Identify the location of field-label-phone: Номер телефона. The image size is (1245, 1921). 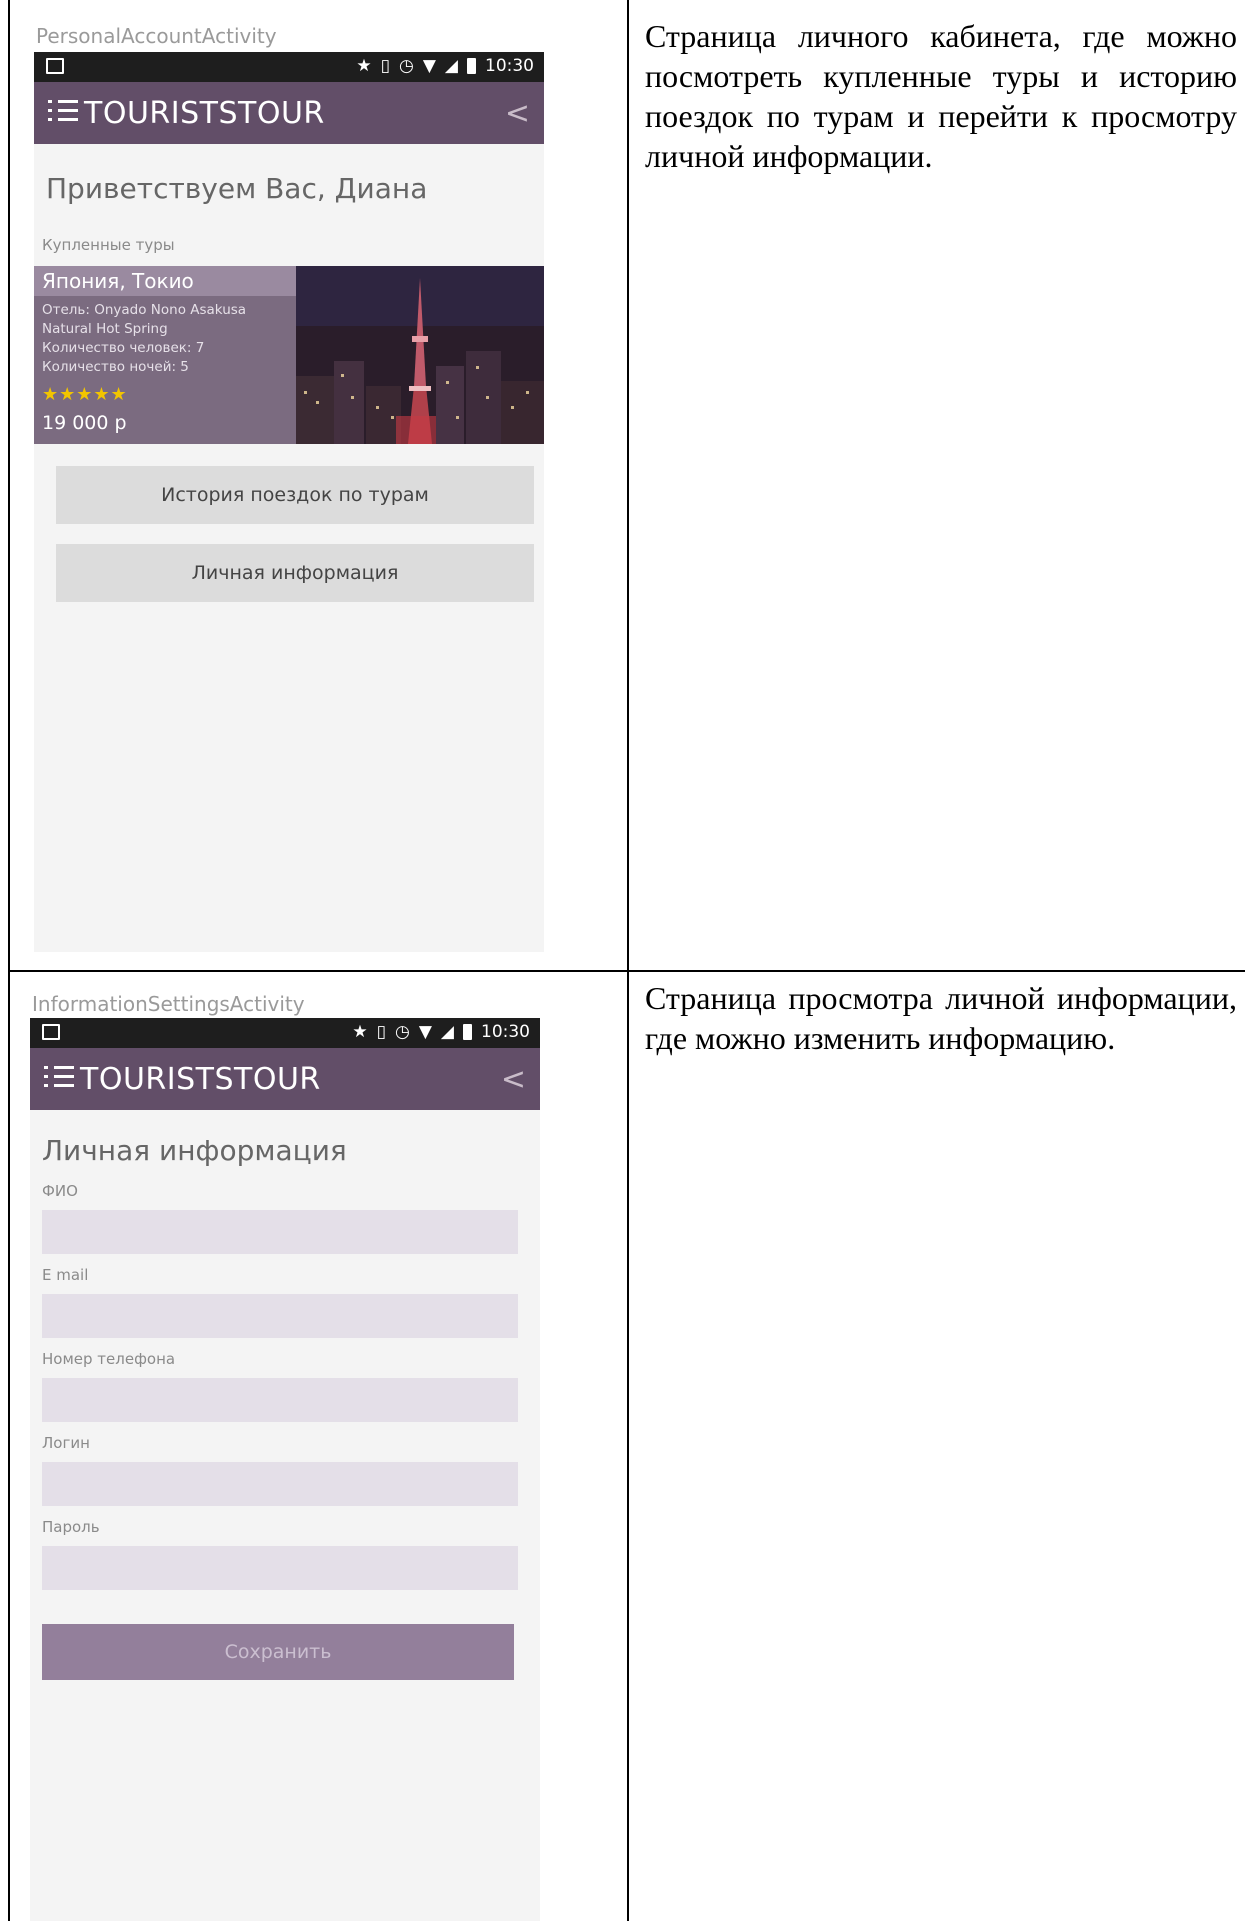
(109, 1359).